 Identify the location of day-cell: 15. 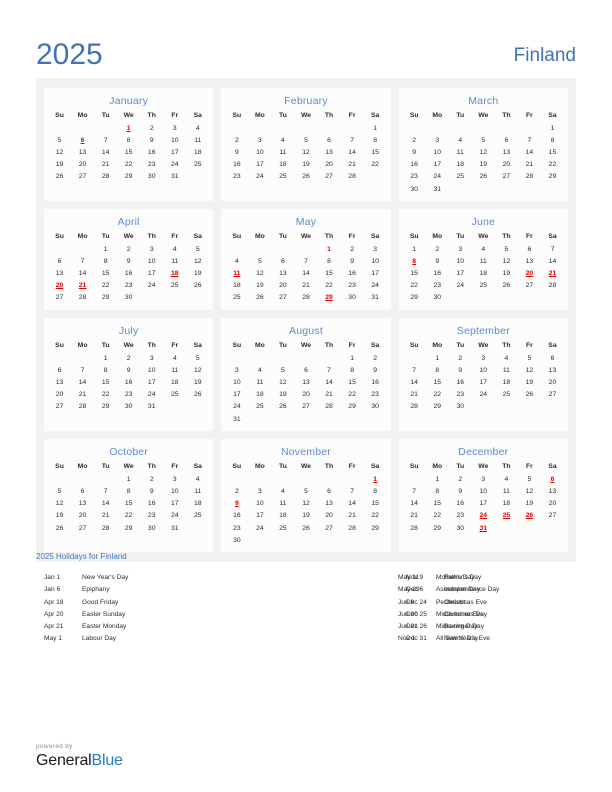
(375, 504).